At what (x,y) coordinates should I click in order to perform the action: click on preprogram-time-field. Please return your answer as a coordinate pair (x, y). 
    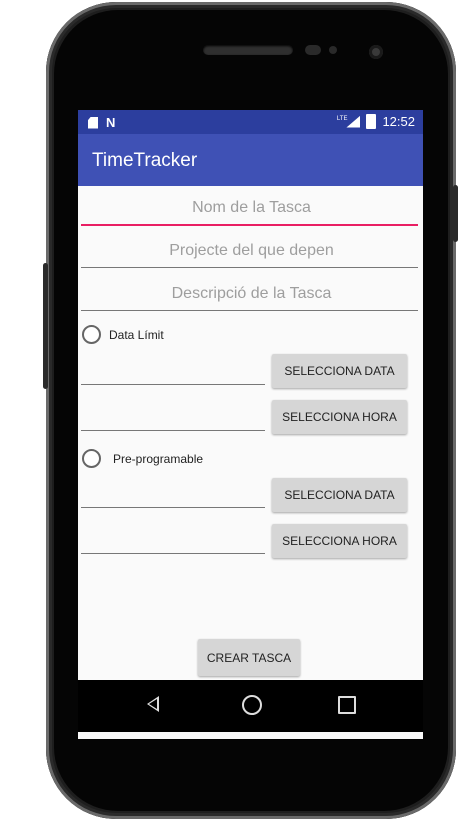
    Looking at the image, I should click on (173, 553).